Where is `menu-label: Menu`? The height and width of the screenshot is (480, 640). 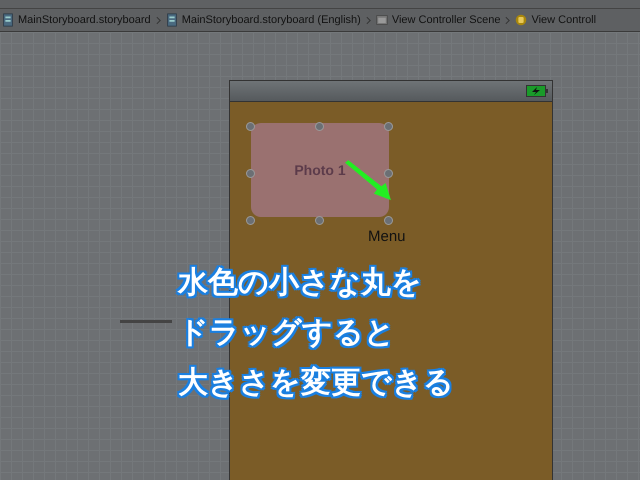 menu-label: Menu is located at coordinates (387, 236).